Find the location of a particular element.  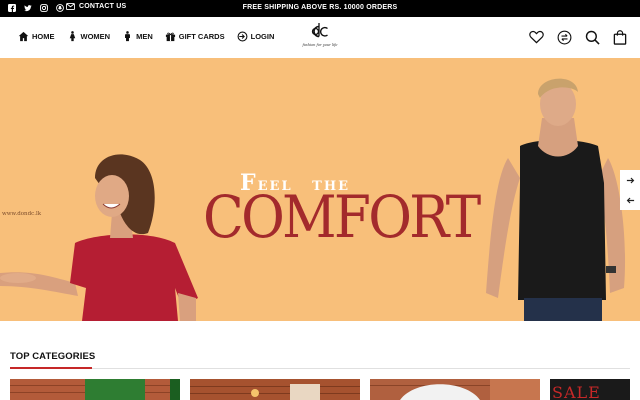

nav-item-label: LOGIN is located at coordinates (262, 36).